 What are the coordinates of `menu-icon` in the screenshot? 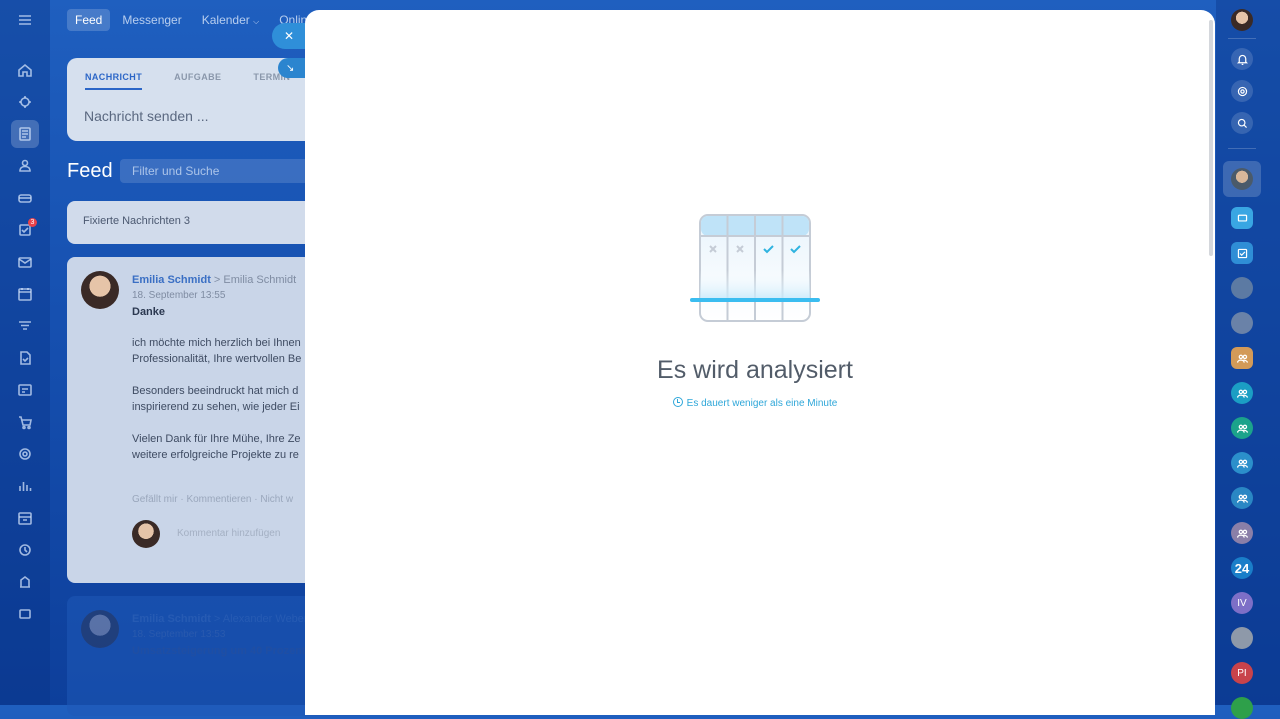 It's located at (25, 20).